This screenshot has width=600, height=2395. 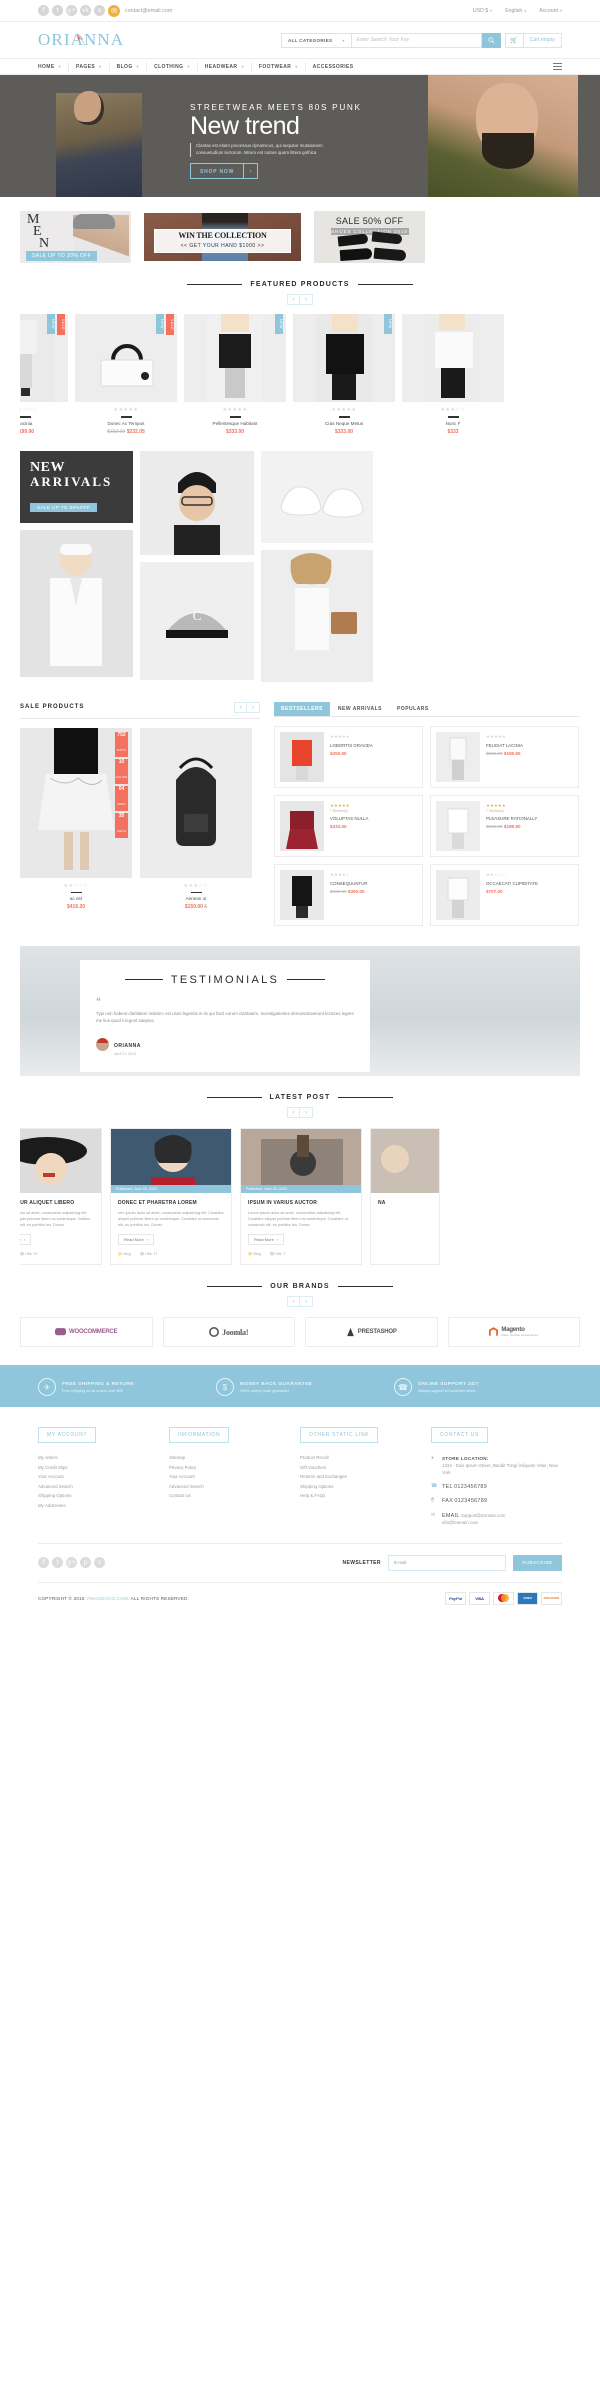 What do you see at coordinates (453, 358) in the screenshot?
I see `product-image` at bounding box center [453, 358].